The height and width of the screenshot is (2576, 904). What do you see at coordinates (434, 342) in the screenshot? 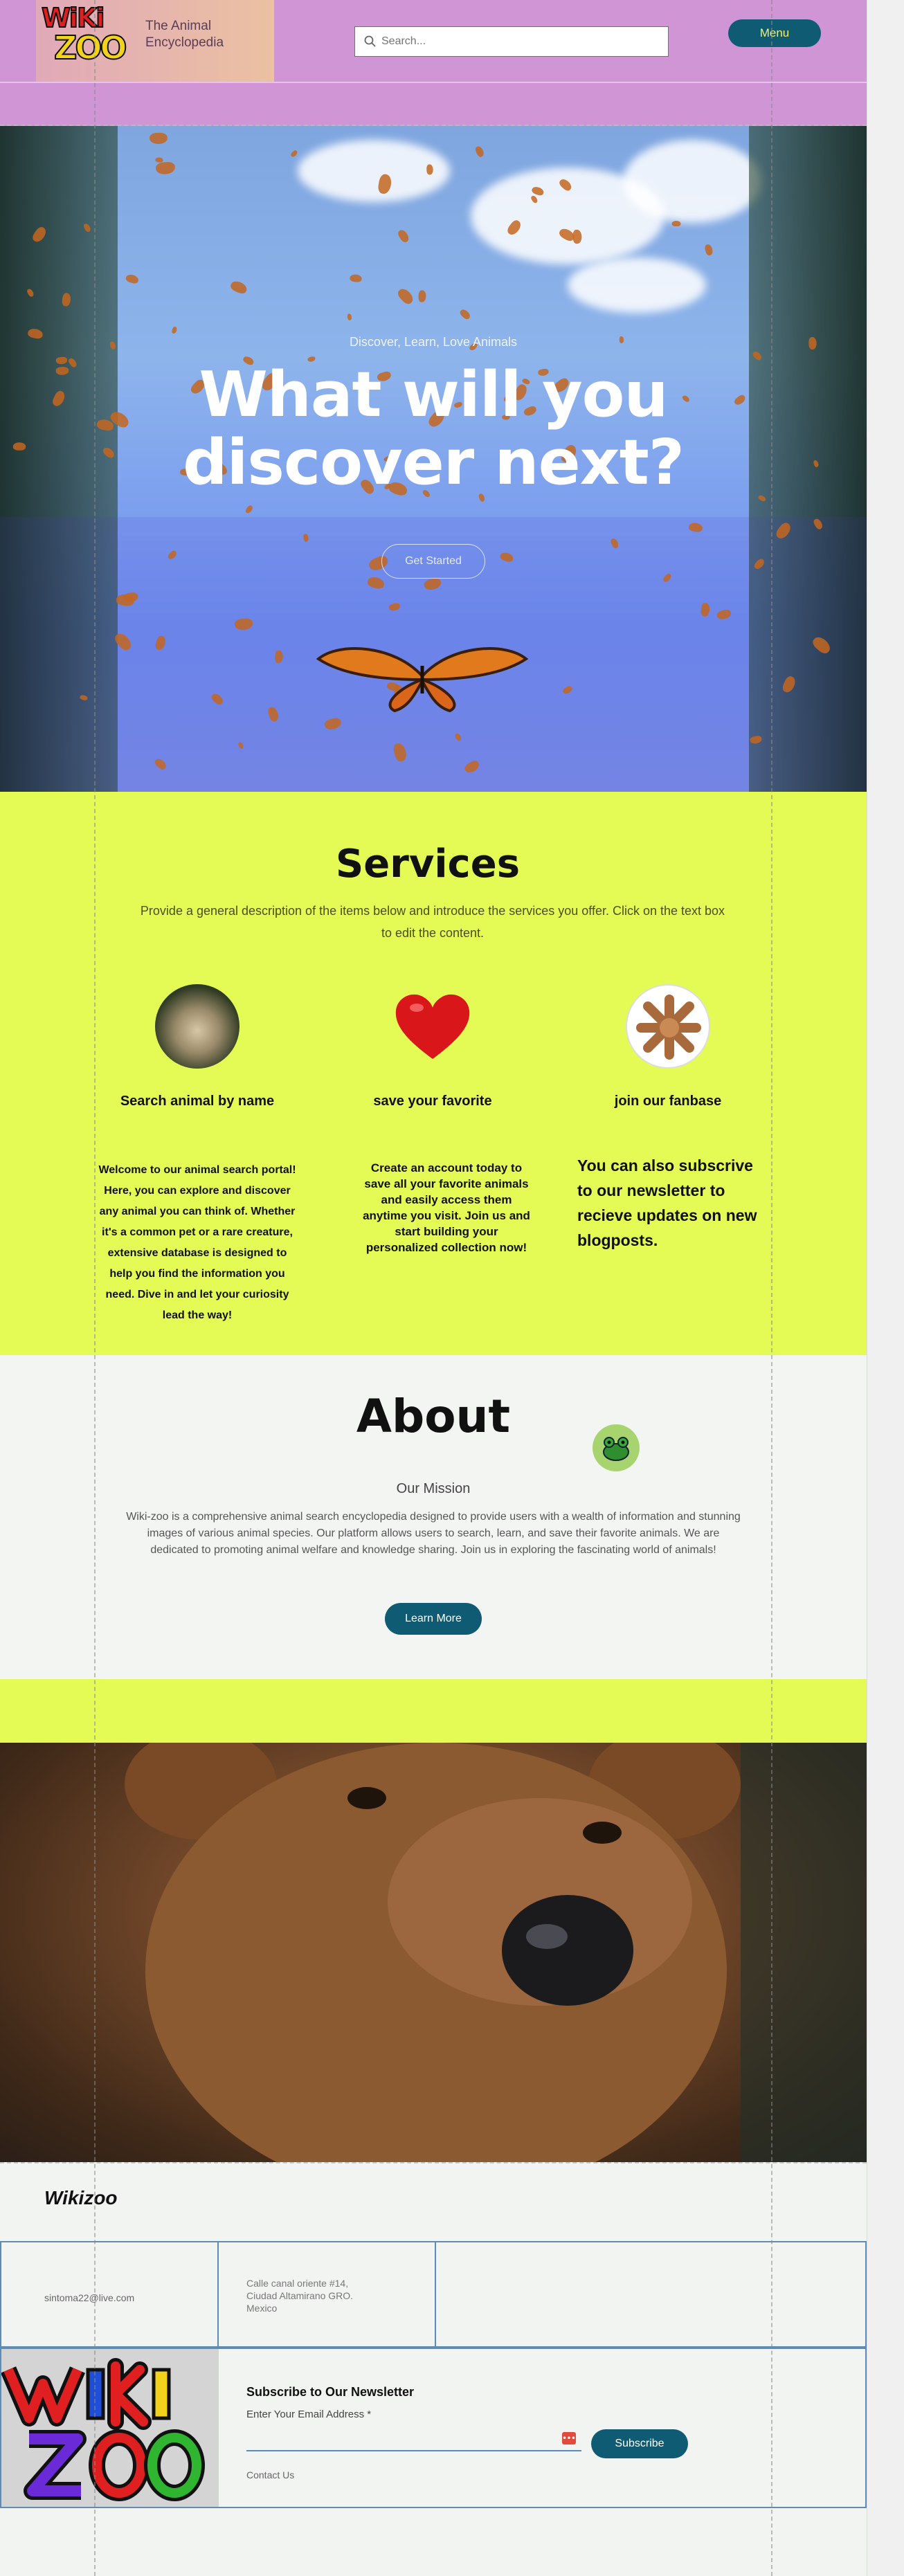
I see `hero-kicker: Discover, Learn, Love Animals` at bounding box center [434, 342].